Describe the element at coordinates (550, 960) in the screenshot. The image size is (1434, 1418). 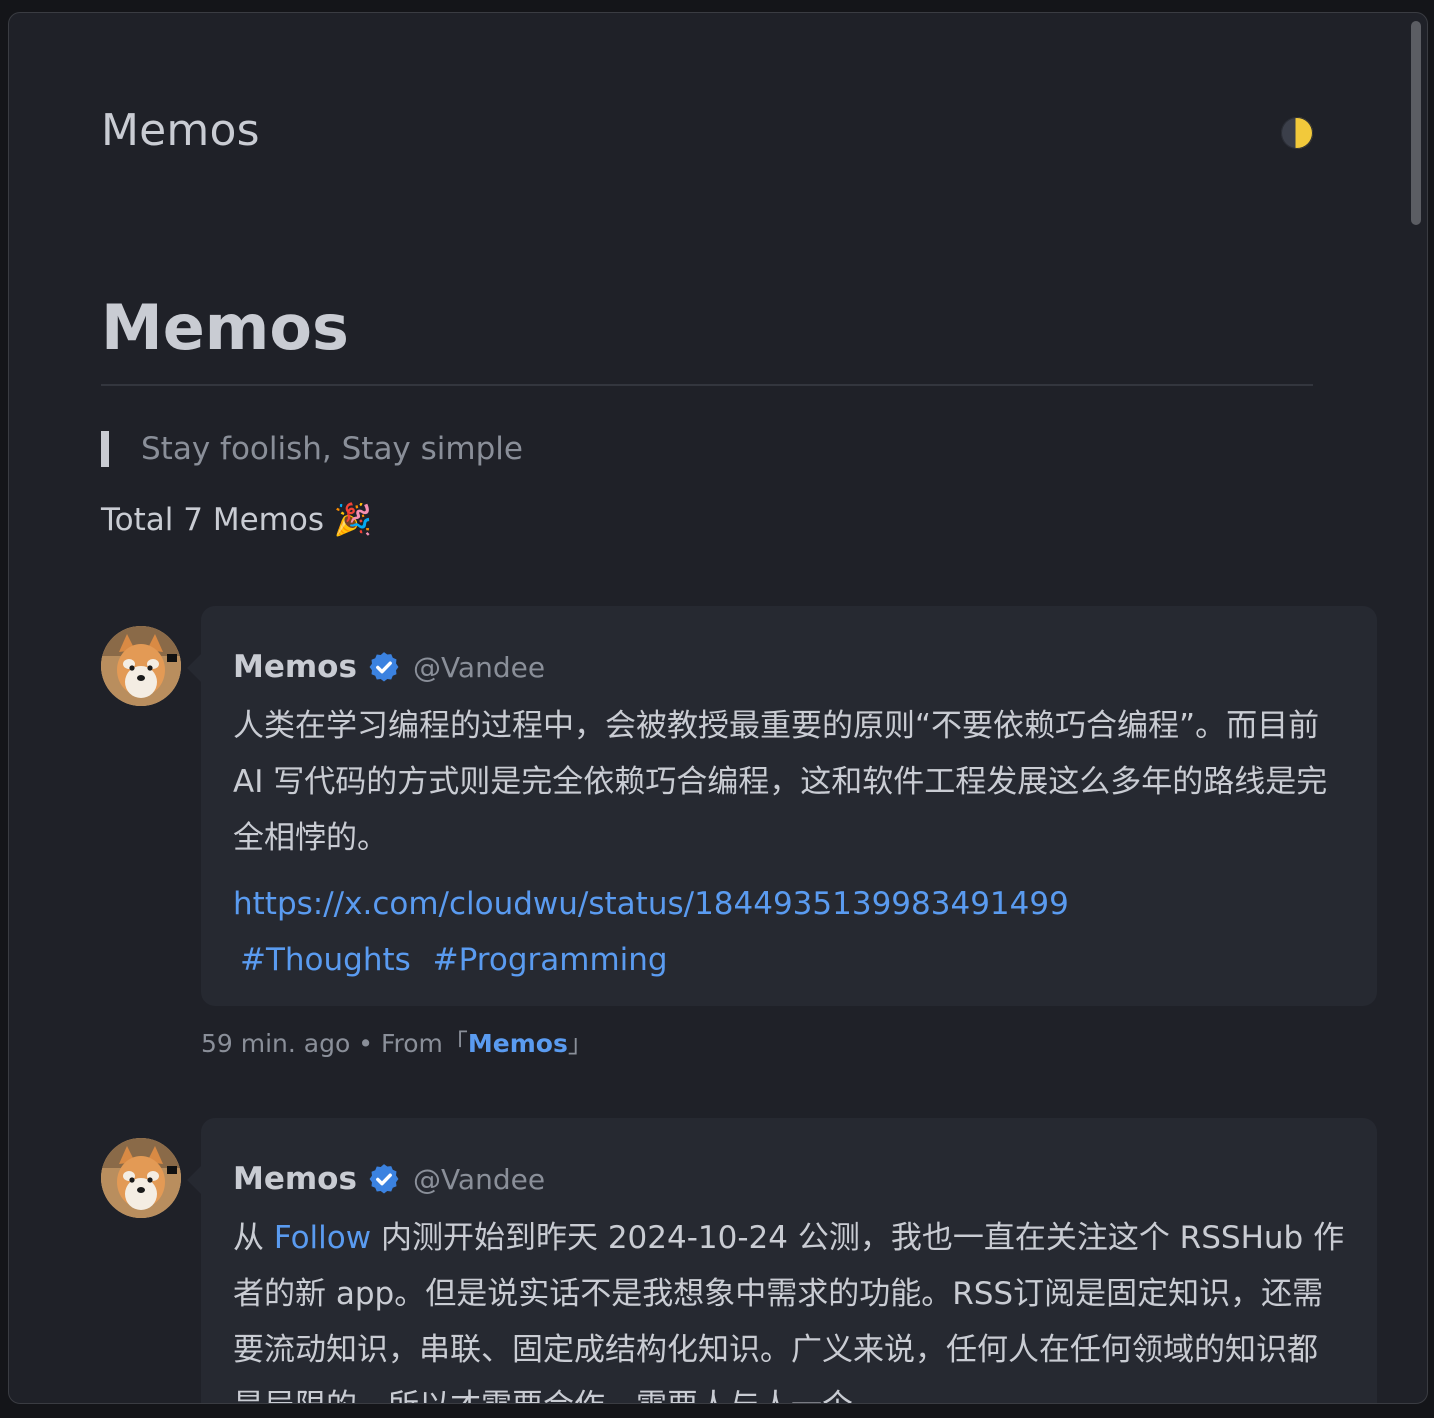
I see `tag-programming: #Programming` at that location.